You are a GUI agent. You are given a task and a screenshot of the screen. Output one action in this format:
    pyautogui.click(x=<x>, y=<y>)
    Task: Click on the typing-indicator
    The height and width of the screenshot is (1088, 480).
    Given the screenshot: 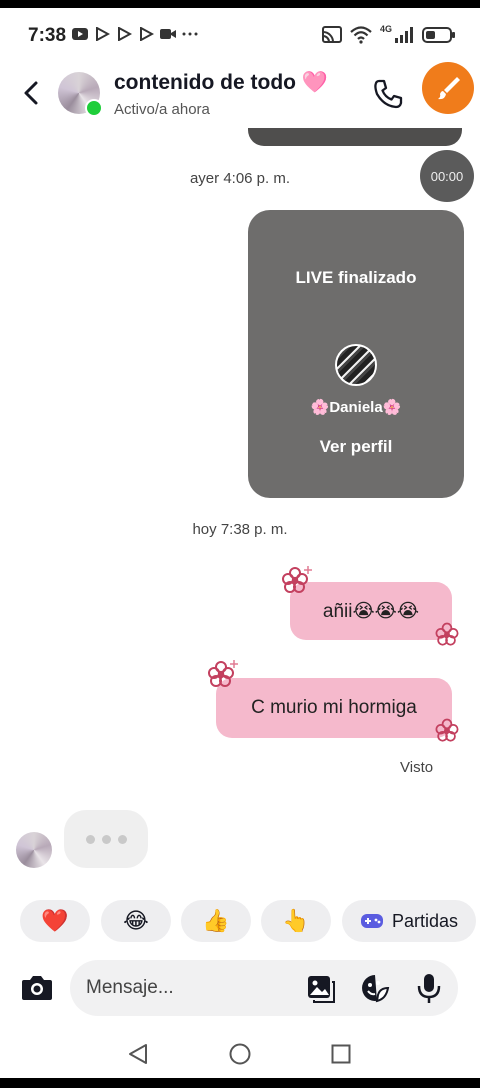 What is the action you would take?
    pyautogui.click(x=106, y=839)
    